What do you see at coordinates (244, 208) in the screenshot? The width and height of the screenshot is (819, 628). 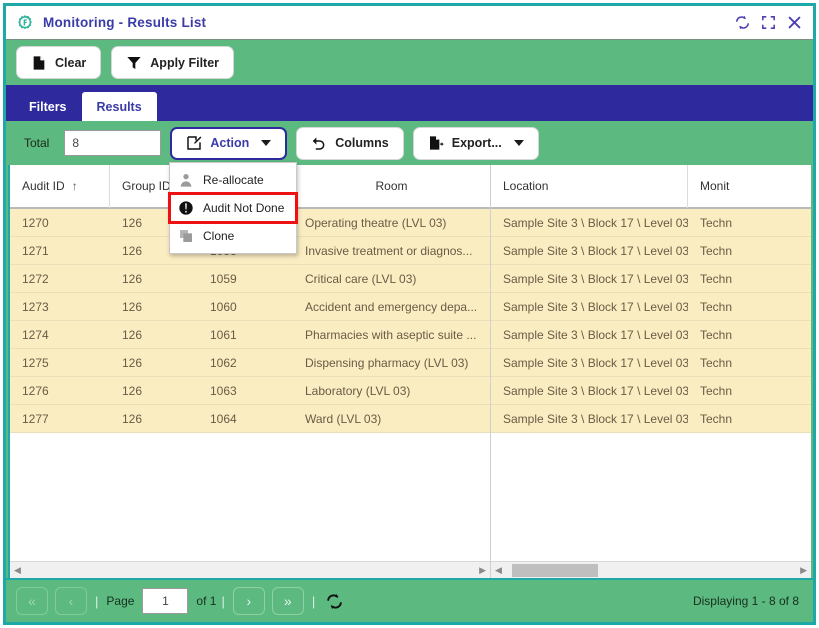 I see `menu-item-audit-not-done-label: Audit Not Done` at bounding box center [244, 208].